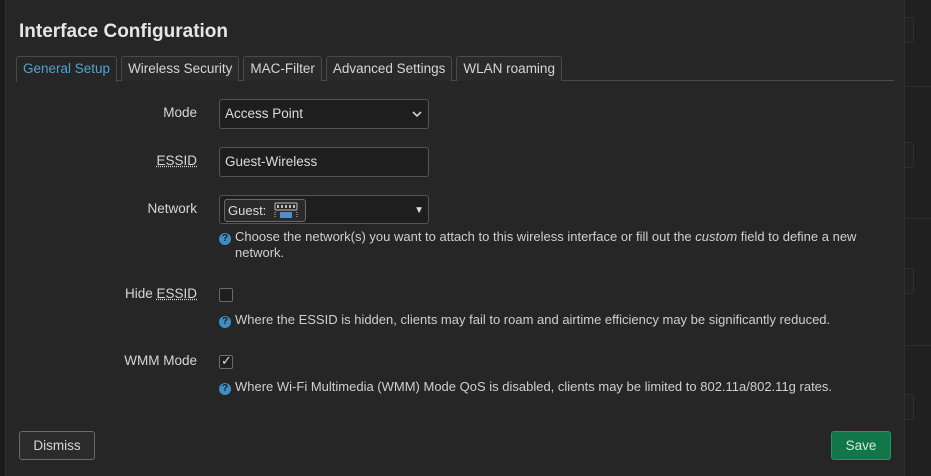 This screenshot has width=931, height=476. Describe the element at coordinates (419, 210) in the screenshot. I see `caret-down-icon: ▼` at that location.